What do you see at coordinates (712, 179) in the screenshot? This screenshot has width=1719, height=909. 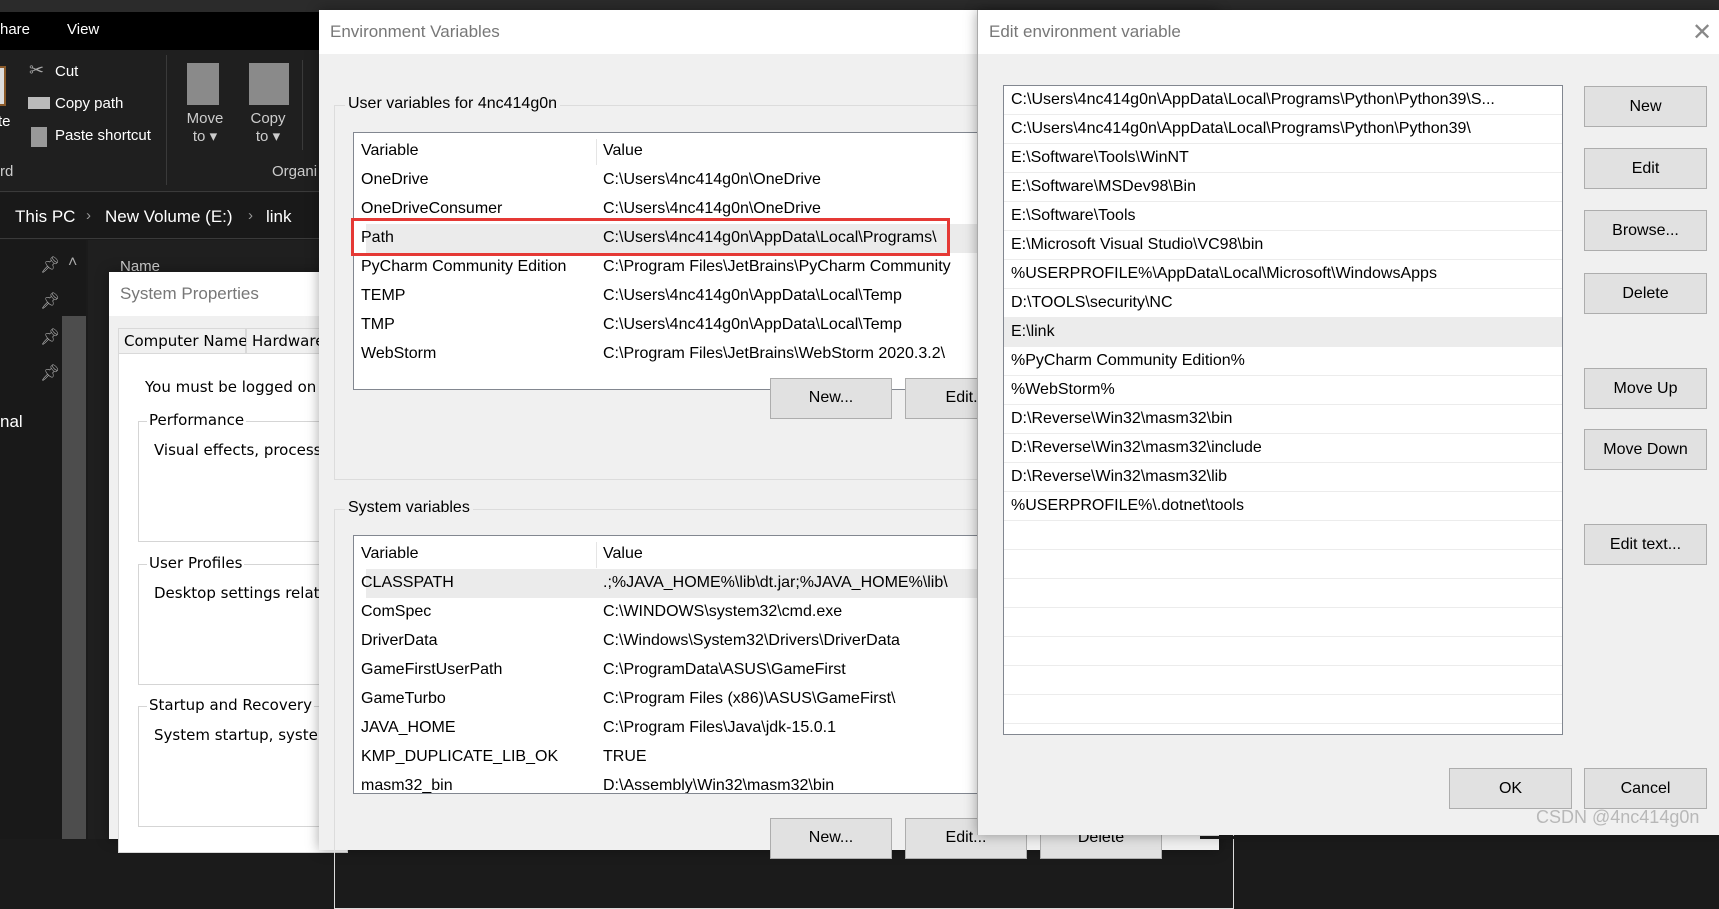 I see `variable-value: C:\Users\4nc414g0n\OneDrive` at bounding box center [712, 179].